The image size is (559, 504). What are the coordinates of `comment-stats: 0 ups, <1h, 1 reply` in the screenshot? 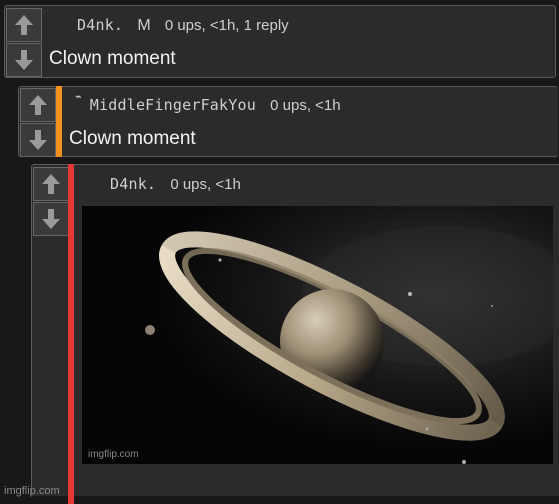 It's located at (226, 25).